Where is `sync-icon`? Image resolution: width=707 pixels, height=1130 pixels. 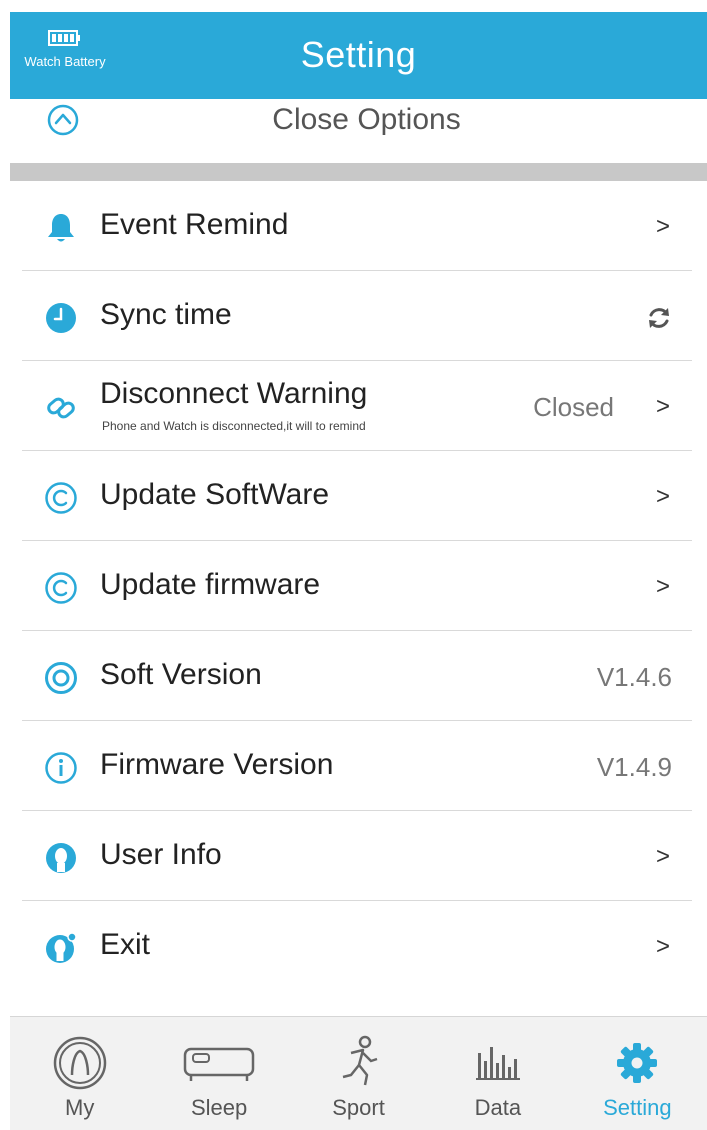 sync-icon is located at coordinates (659, 318).